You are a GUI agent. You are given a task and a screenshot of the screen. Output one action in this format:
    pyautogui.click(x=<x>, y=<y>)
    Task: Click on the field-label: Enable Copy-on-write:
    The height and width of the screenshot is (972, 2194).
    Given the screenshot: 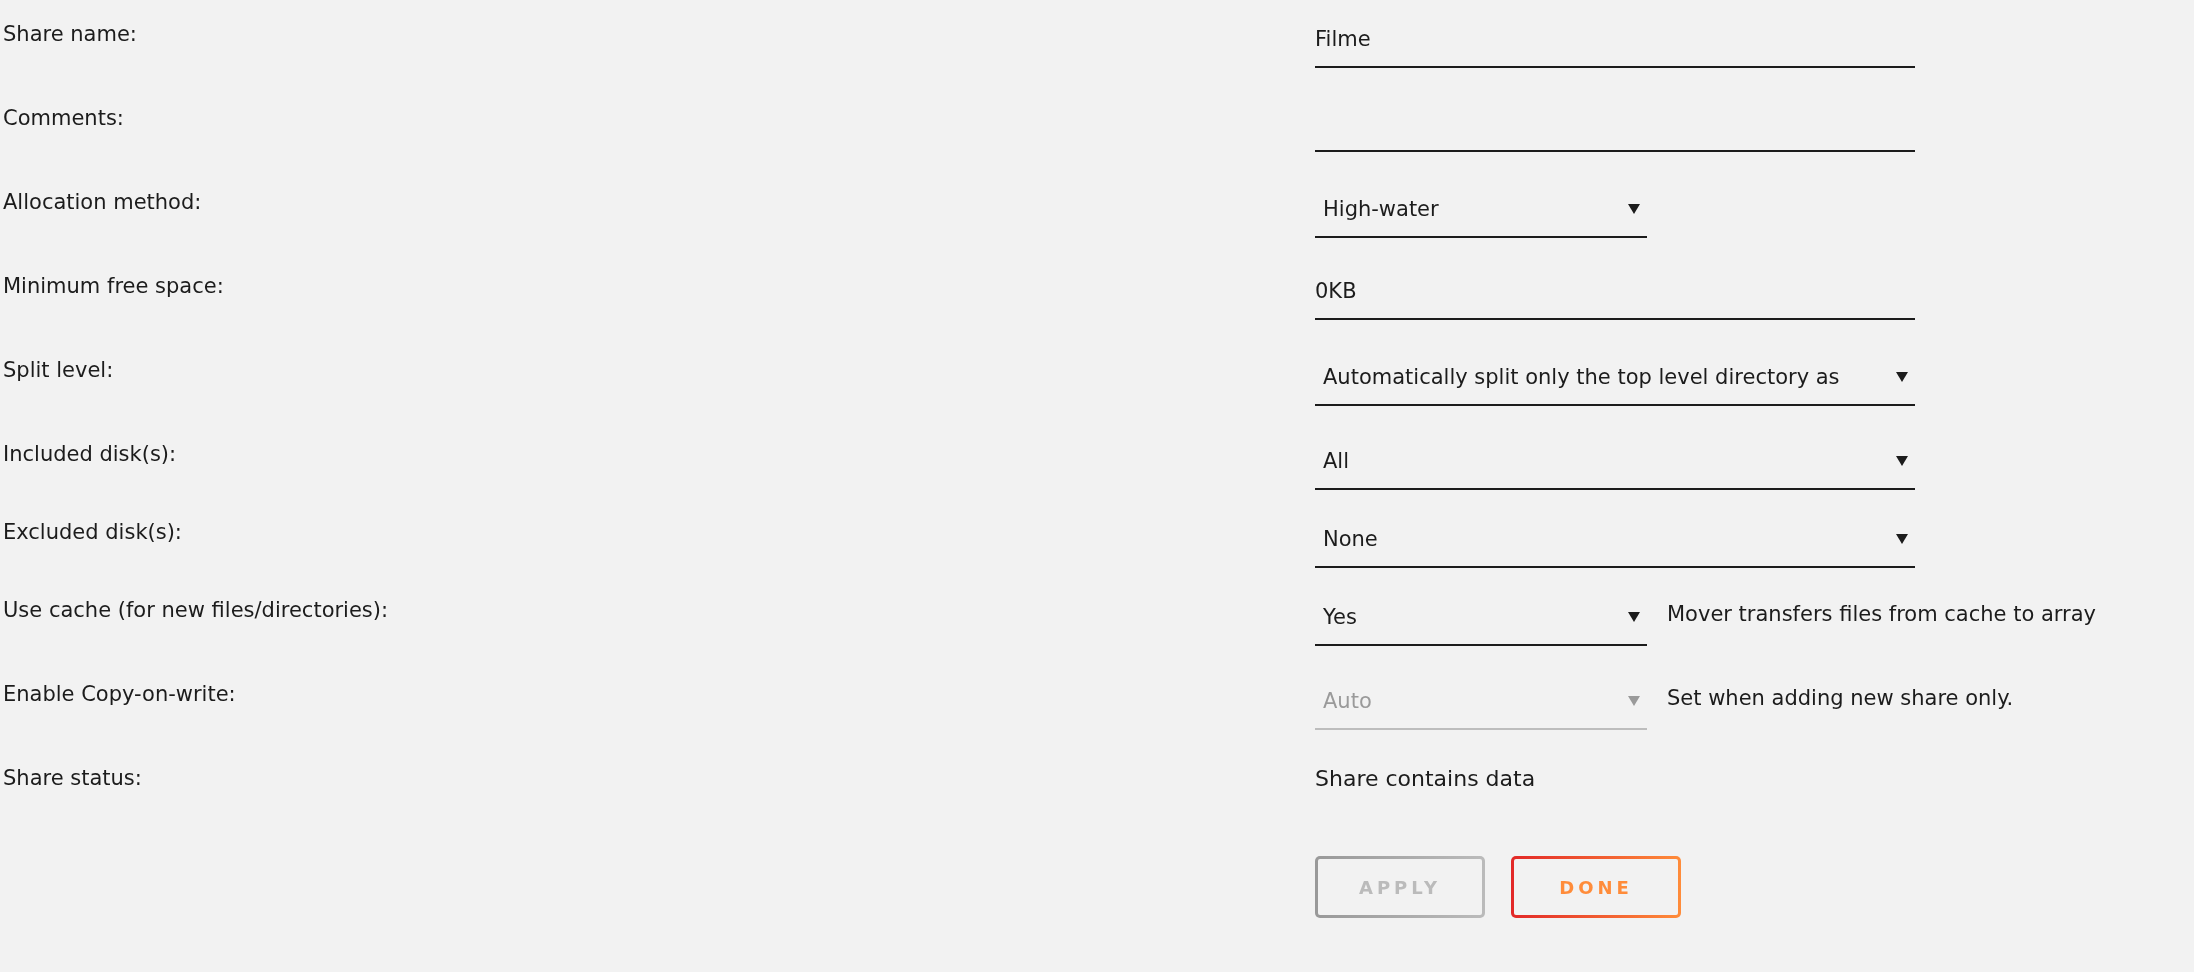 What is the action you would take?
    pyautogui.click(x=119, y=694)
    